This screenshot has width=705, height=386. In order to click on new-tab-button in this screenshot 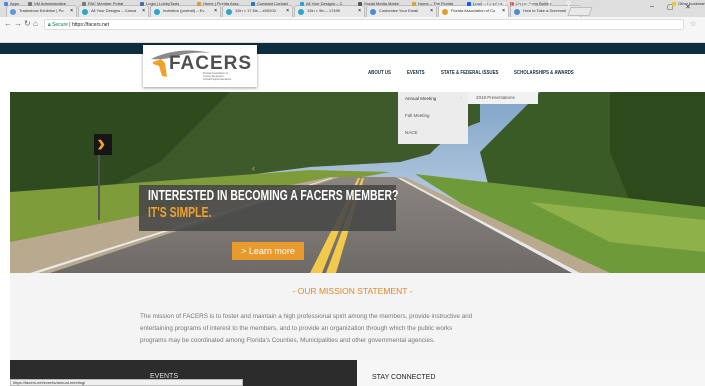, I will do `click(580, 11)`.